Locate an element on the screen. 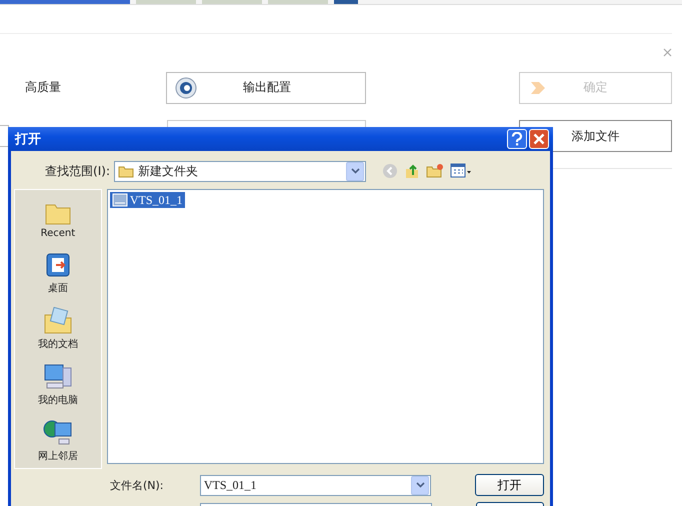 The width and height of the screenshot is (682, 506). help-icon is located at coordinates (517, 139).